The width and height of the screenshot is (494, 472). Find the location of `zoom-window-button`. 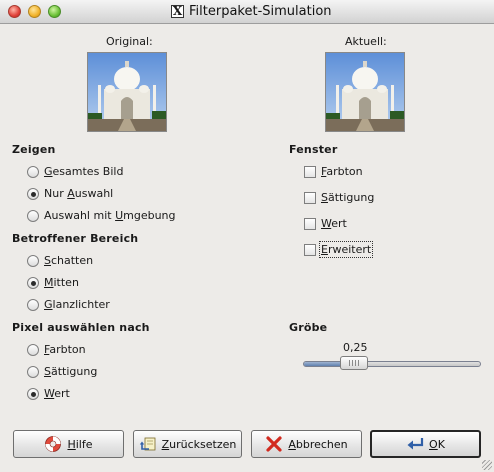

zoom-window-button is located at coordinates (54, 11).